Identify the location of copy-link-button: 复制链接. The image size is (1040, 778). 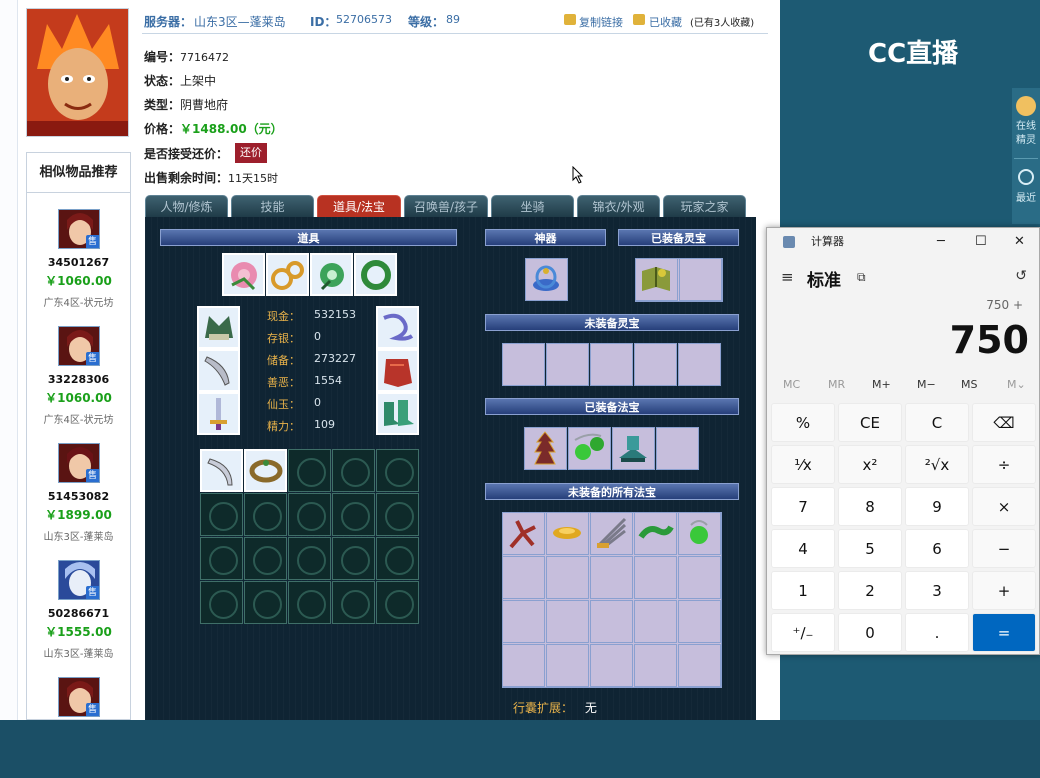
(601, 22).